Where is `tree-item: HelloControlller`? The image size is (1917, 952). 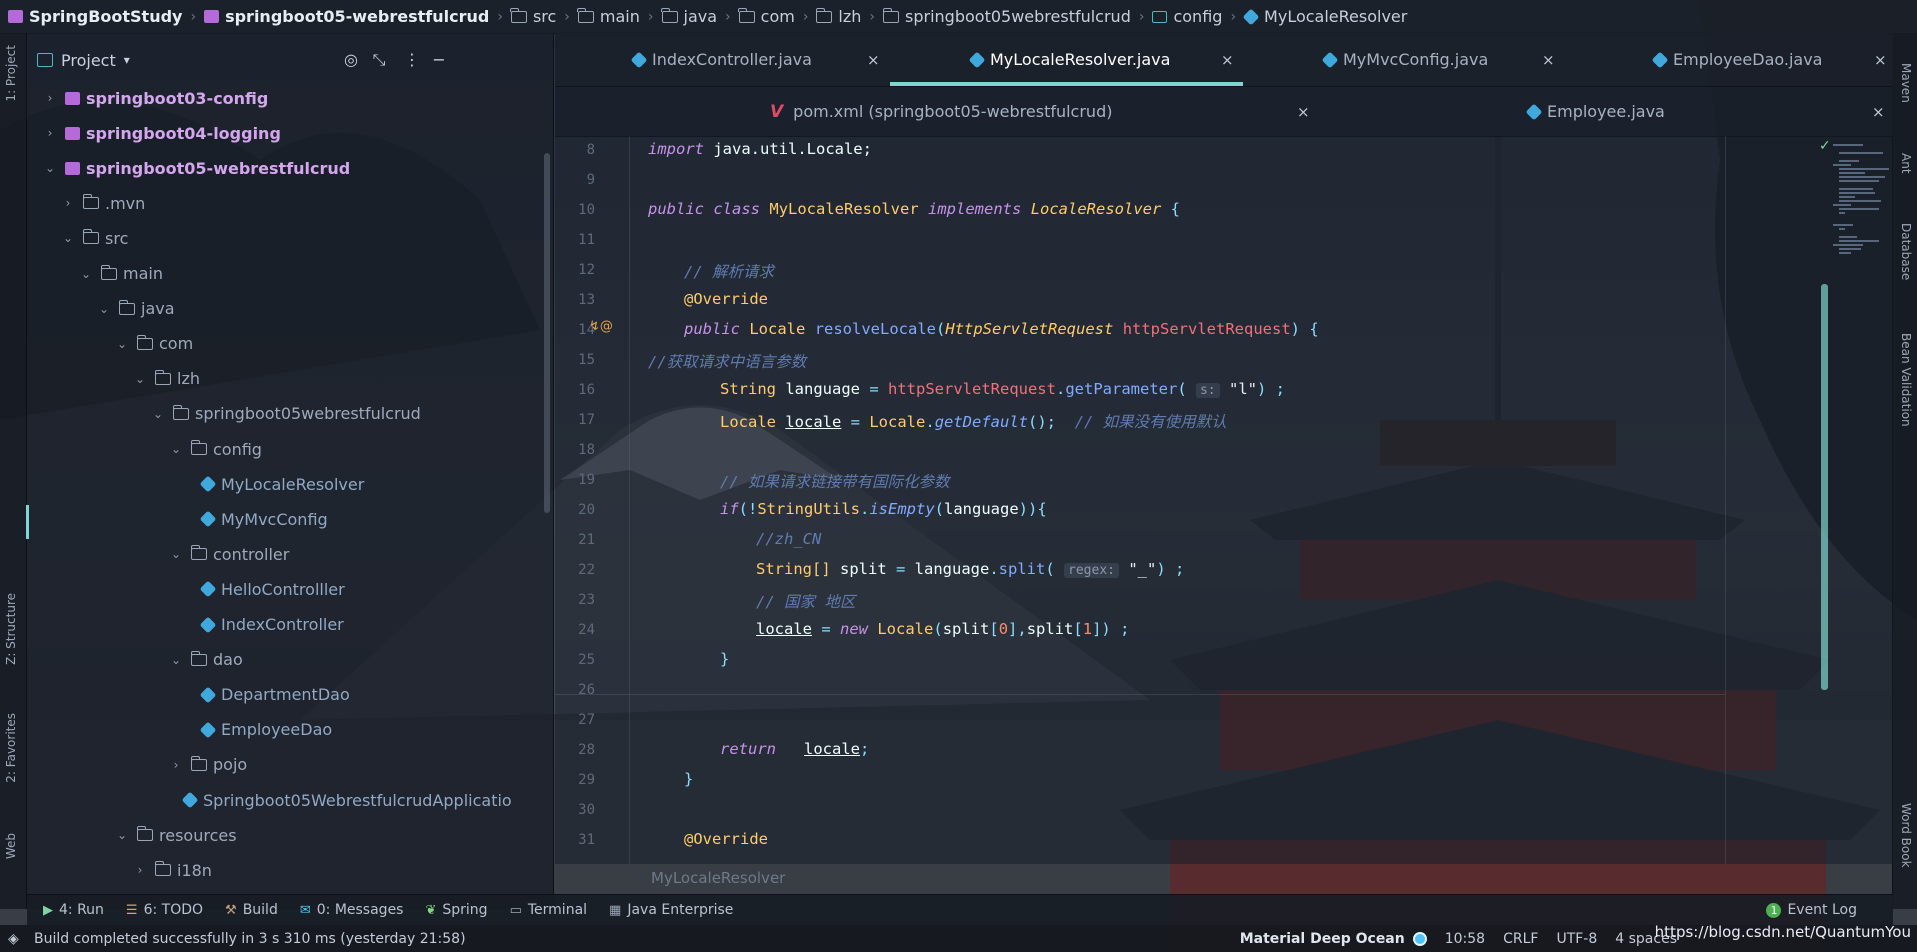 tree-item: HelloControlller is located at coordinates (272, 589).